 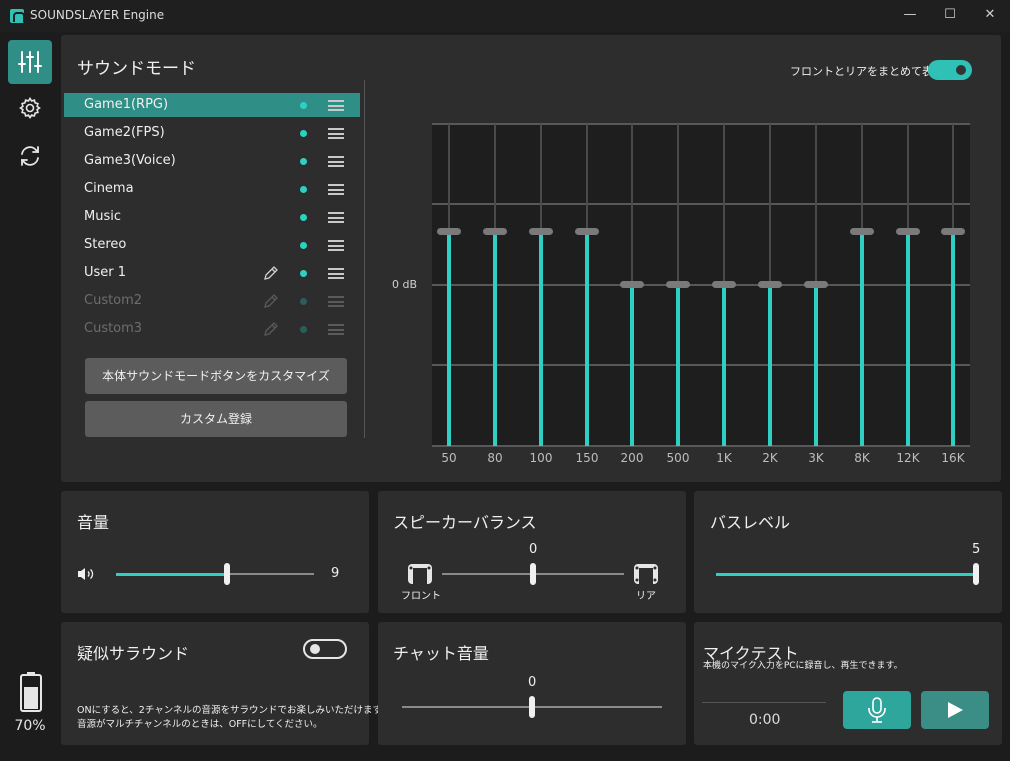 What do you see at coordinates (953, 458) in the screenshot?
I see `eq-band-label: 16K` at bounding box center [953, 458].